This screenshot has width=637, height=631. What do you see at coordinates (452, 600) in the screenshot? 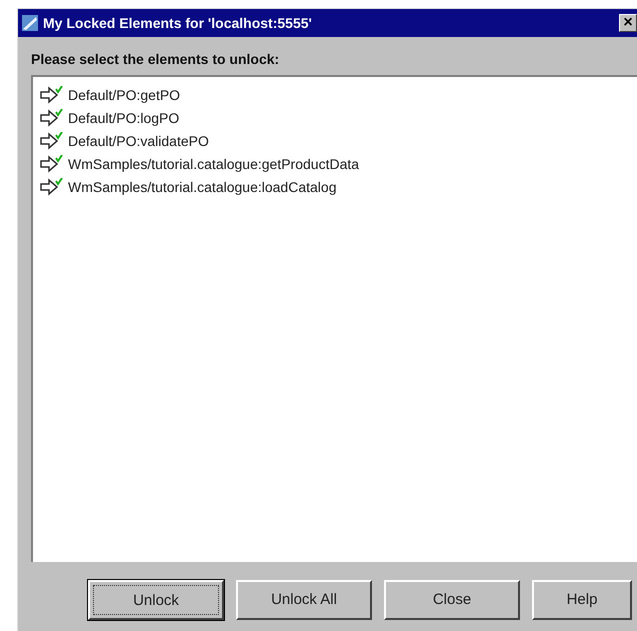
I see `dialog-button: Close` at bounding box center [452, 600].